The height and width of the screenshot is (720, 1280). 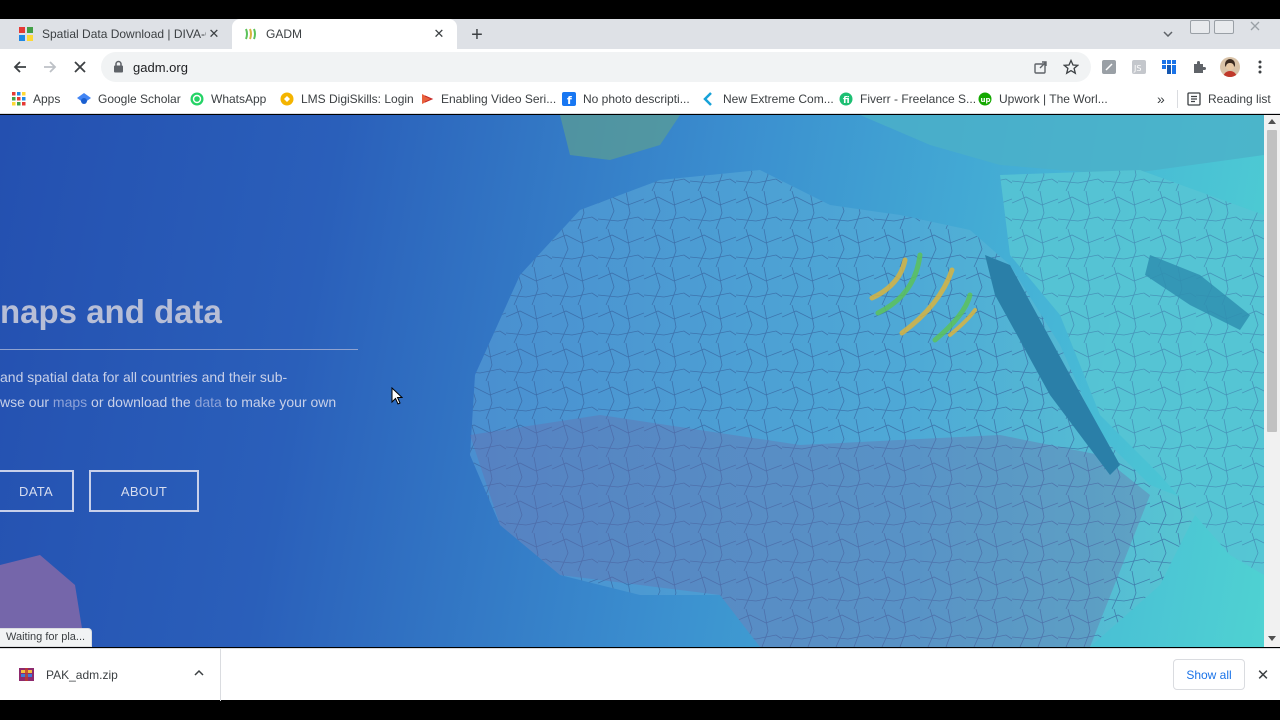 I want to click on tab-title: GADM, so click(x=284, y=34).